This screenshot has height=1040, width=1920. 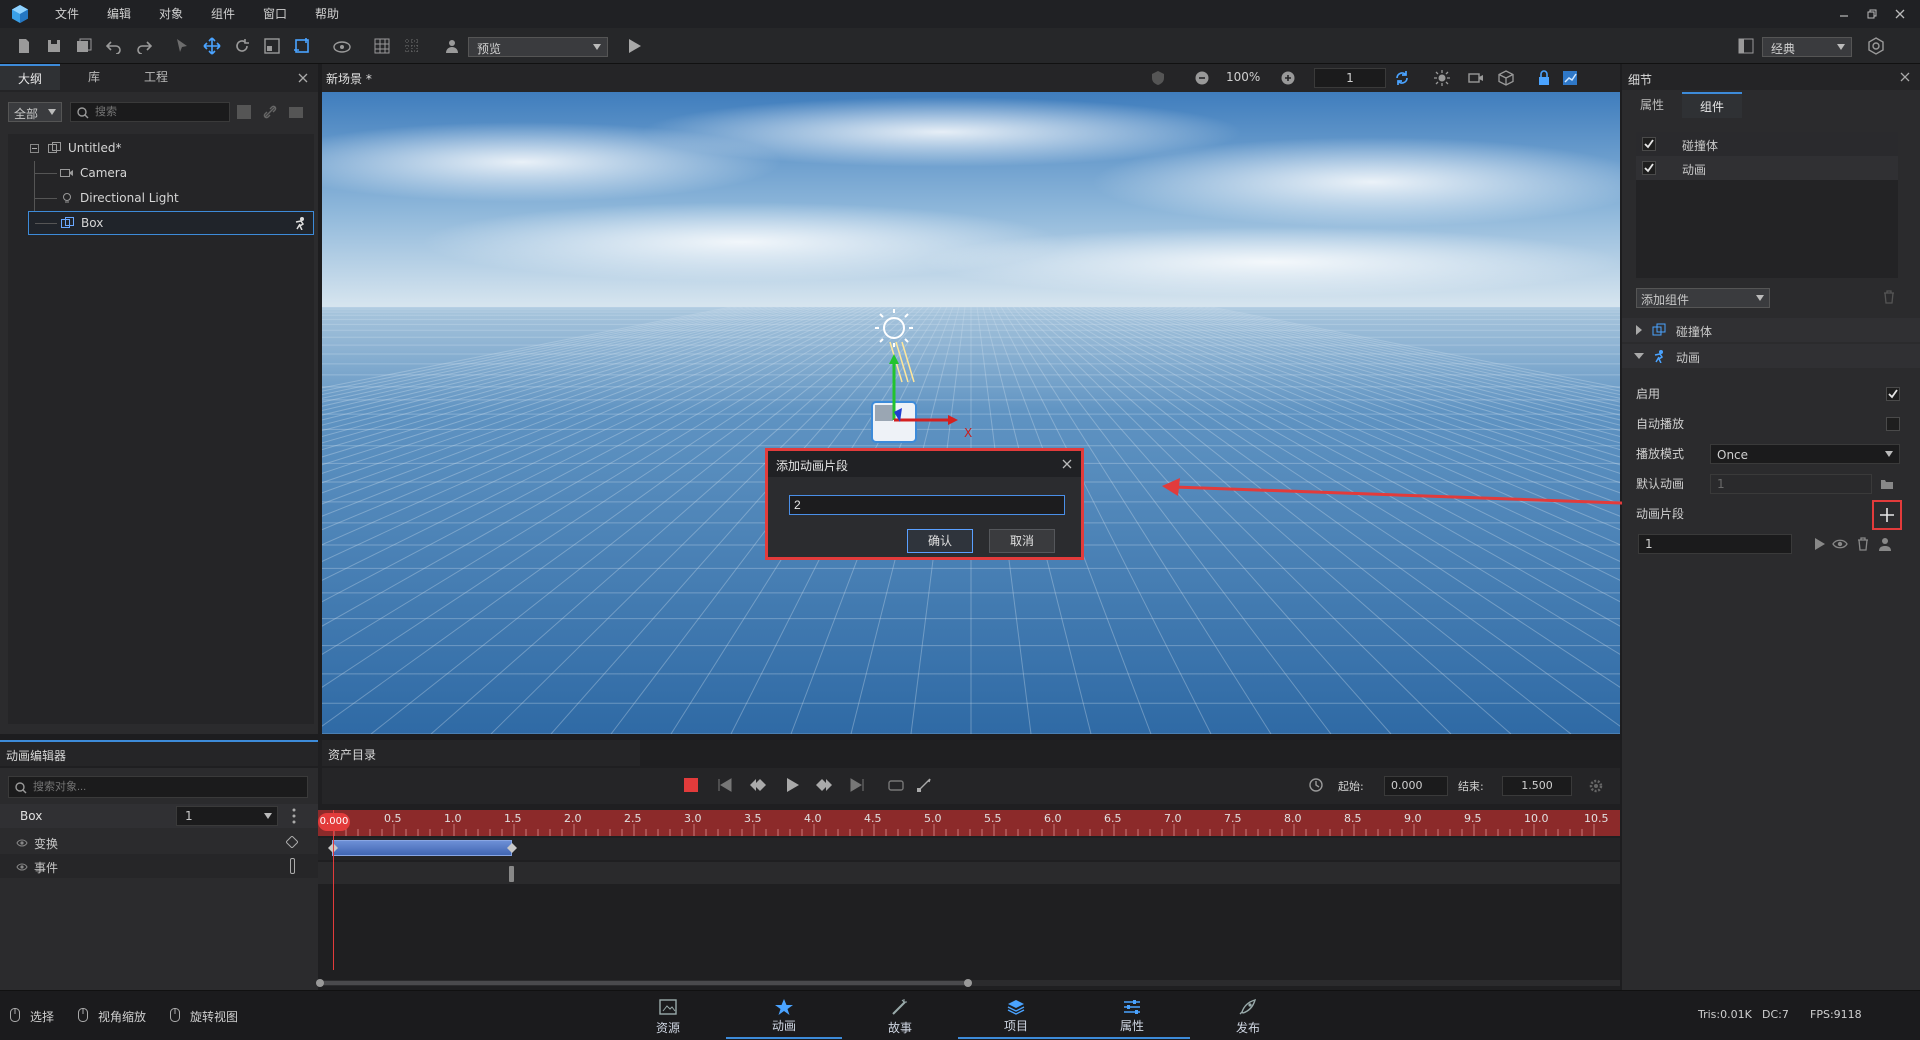 What do you see at coordinates (84, 46) in the screenshot?
I see `save-all-icon` at bounding box center [84, 46].